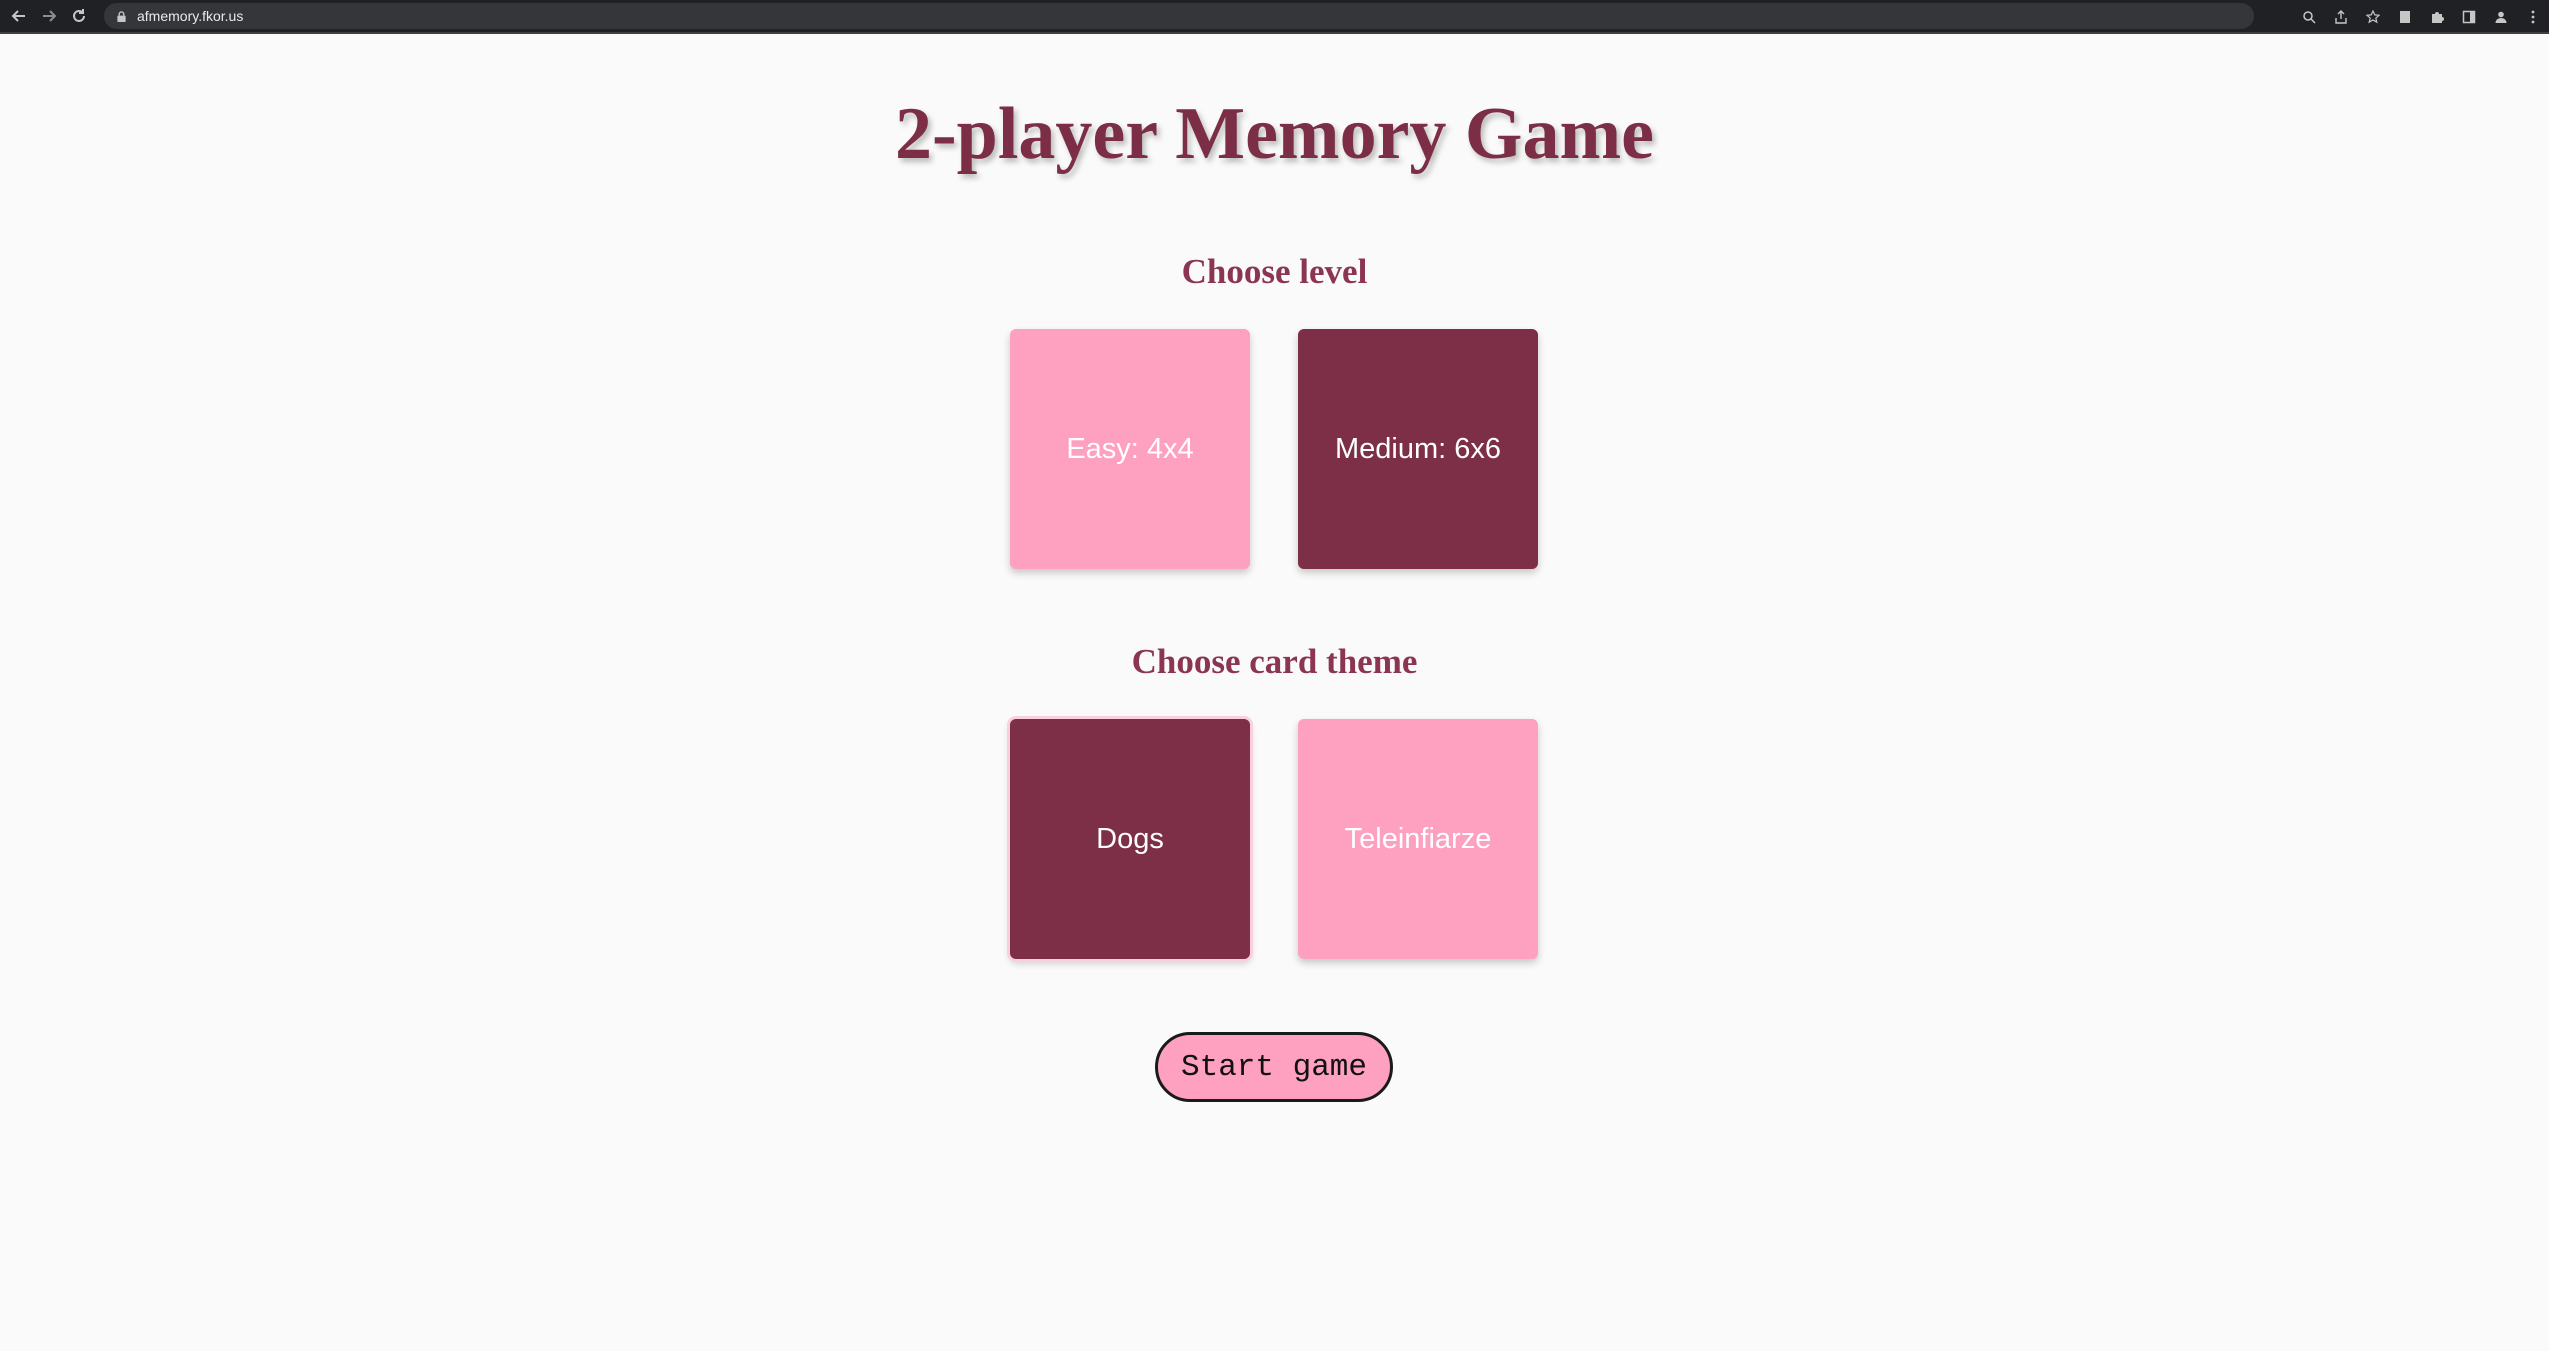 This screenshot has height=1351, width=2549. Describe the element at coordinates (1274, 661) in the screenshot. I see `theme-heading: Choose card theme` at that location.